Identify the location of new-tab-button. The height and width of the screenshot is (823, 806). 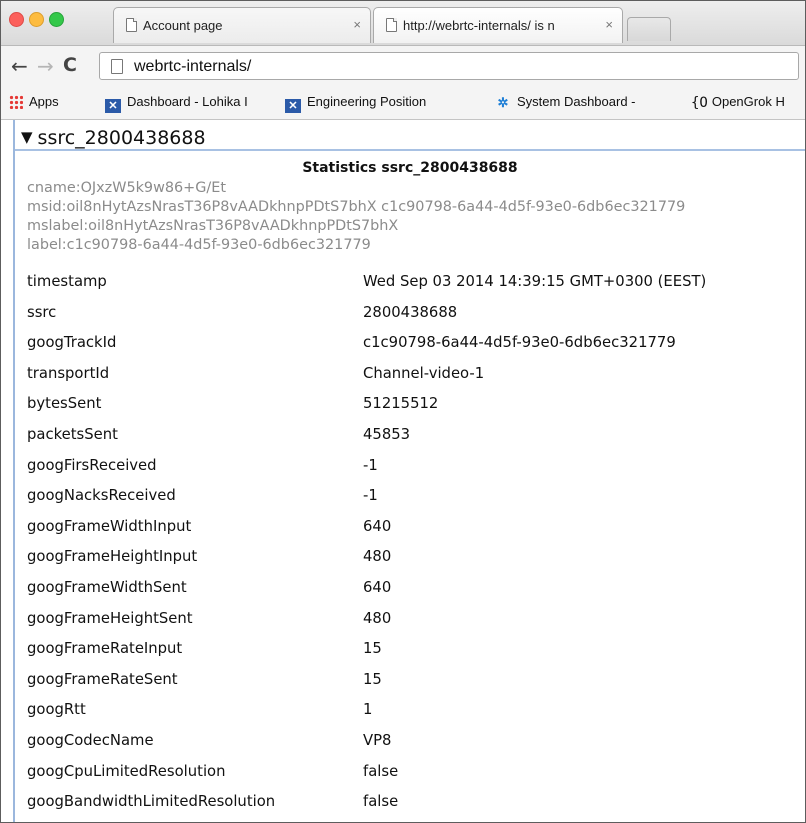
(649, 29).